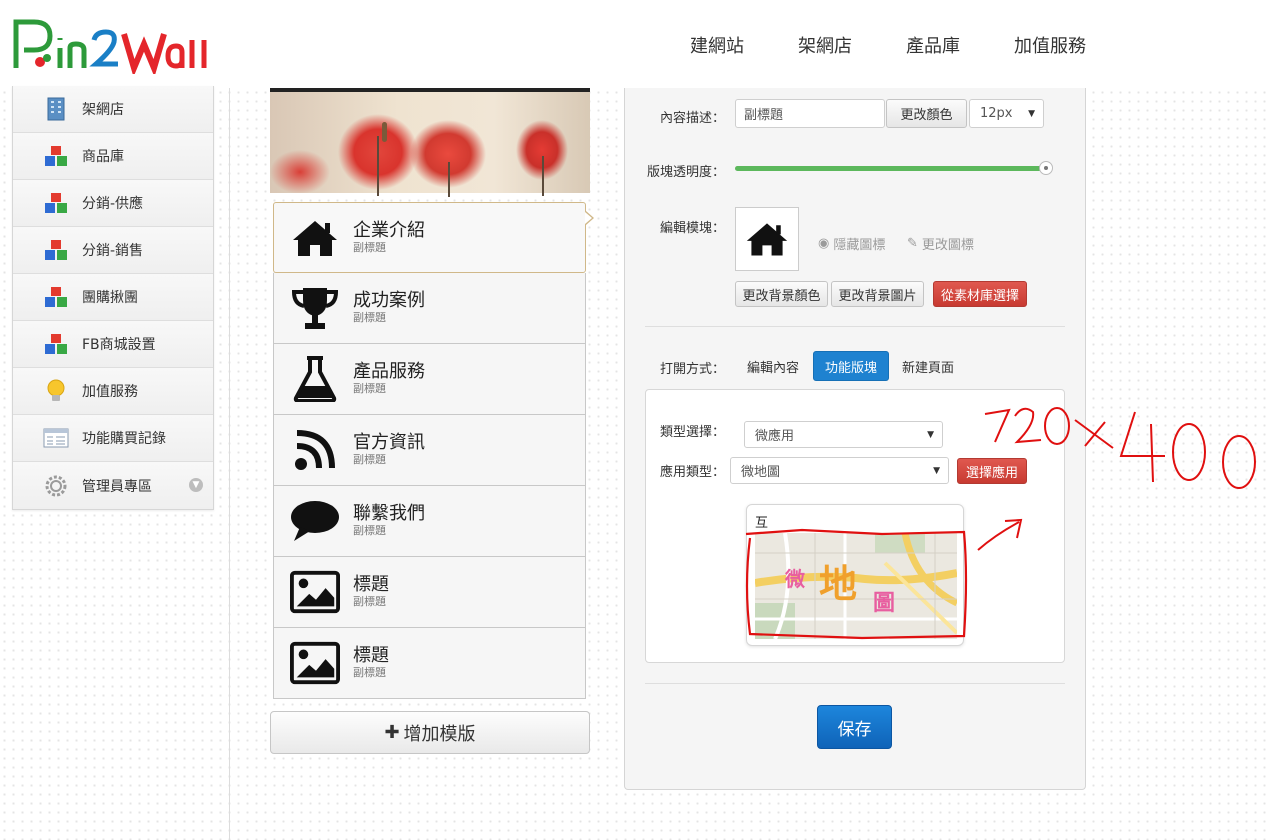 The width and height of the screenshot is (1266, 840). What do you see at coordinates (56, 486) in the screenshot?
I see `gear-icon` at bounding box center [56, 486].